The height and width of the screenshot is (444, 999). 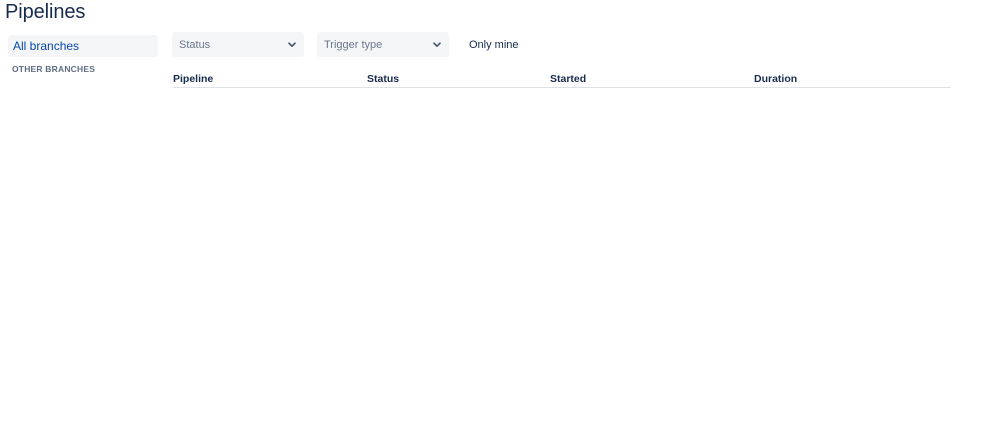 What do you see at coordinates (195, 44) in the screenshot?
I see `status-filter-placeholder: Status` at bounding box center [195, 44].